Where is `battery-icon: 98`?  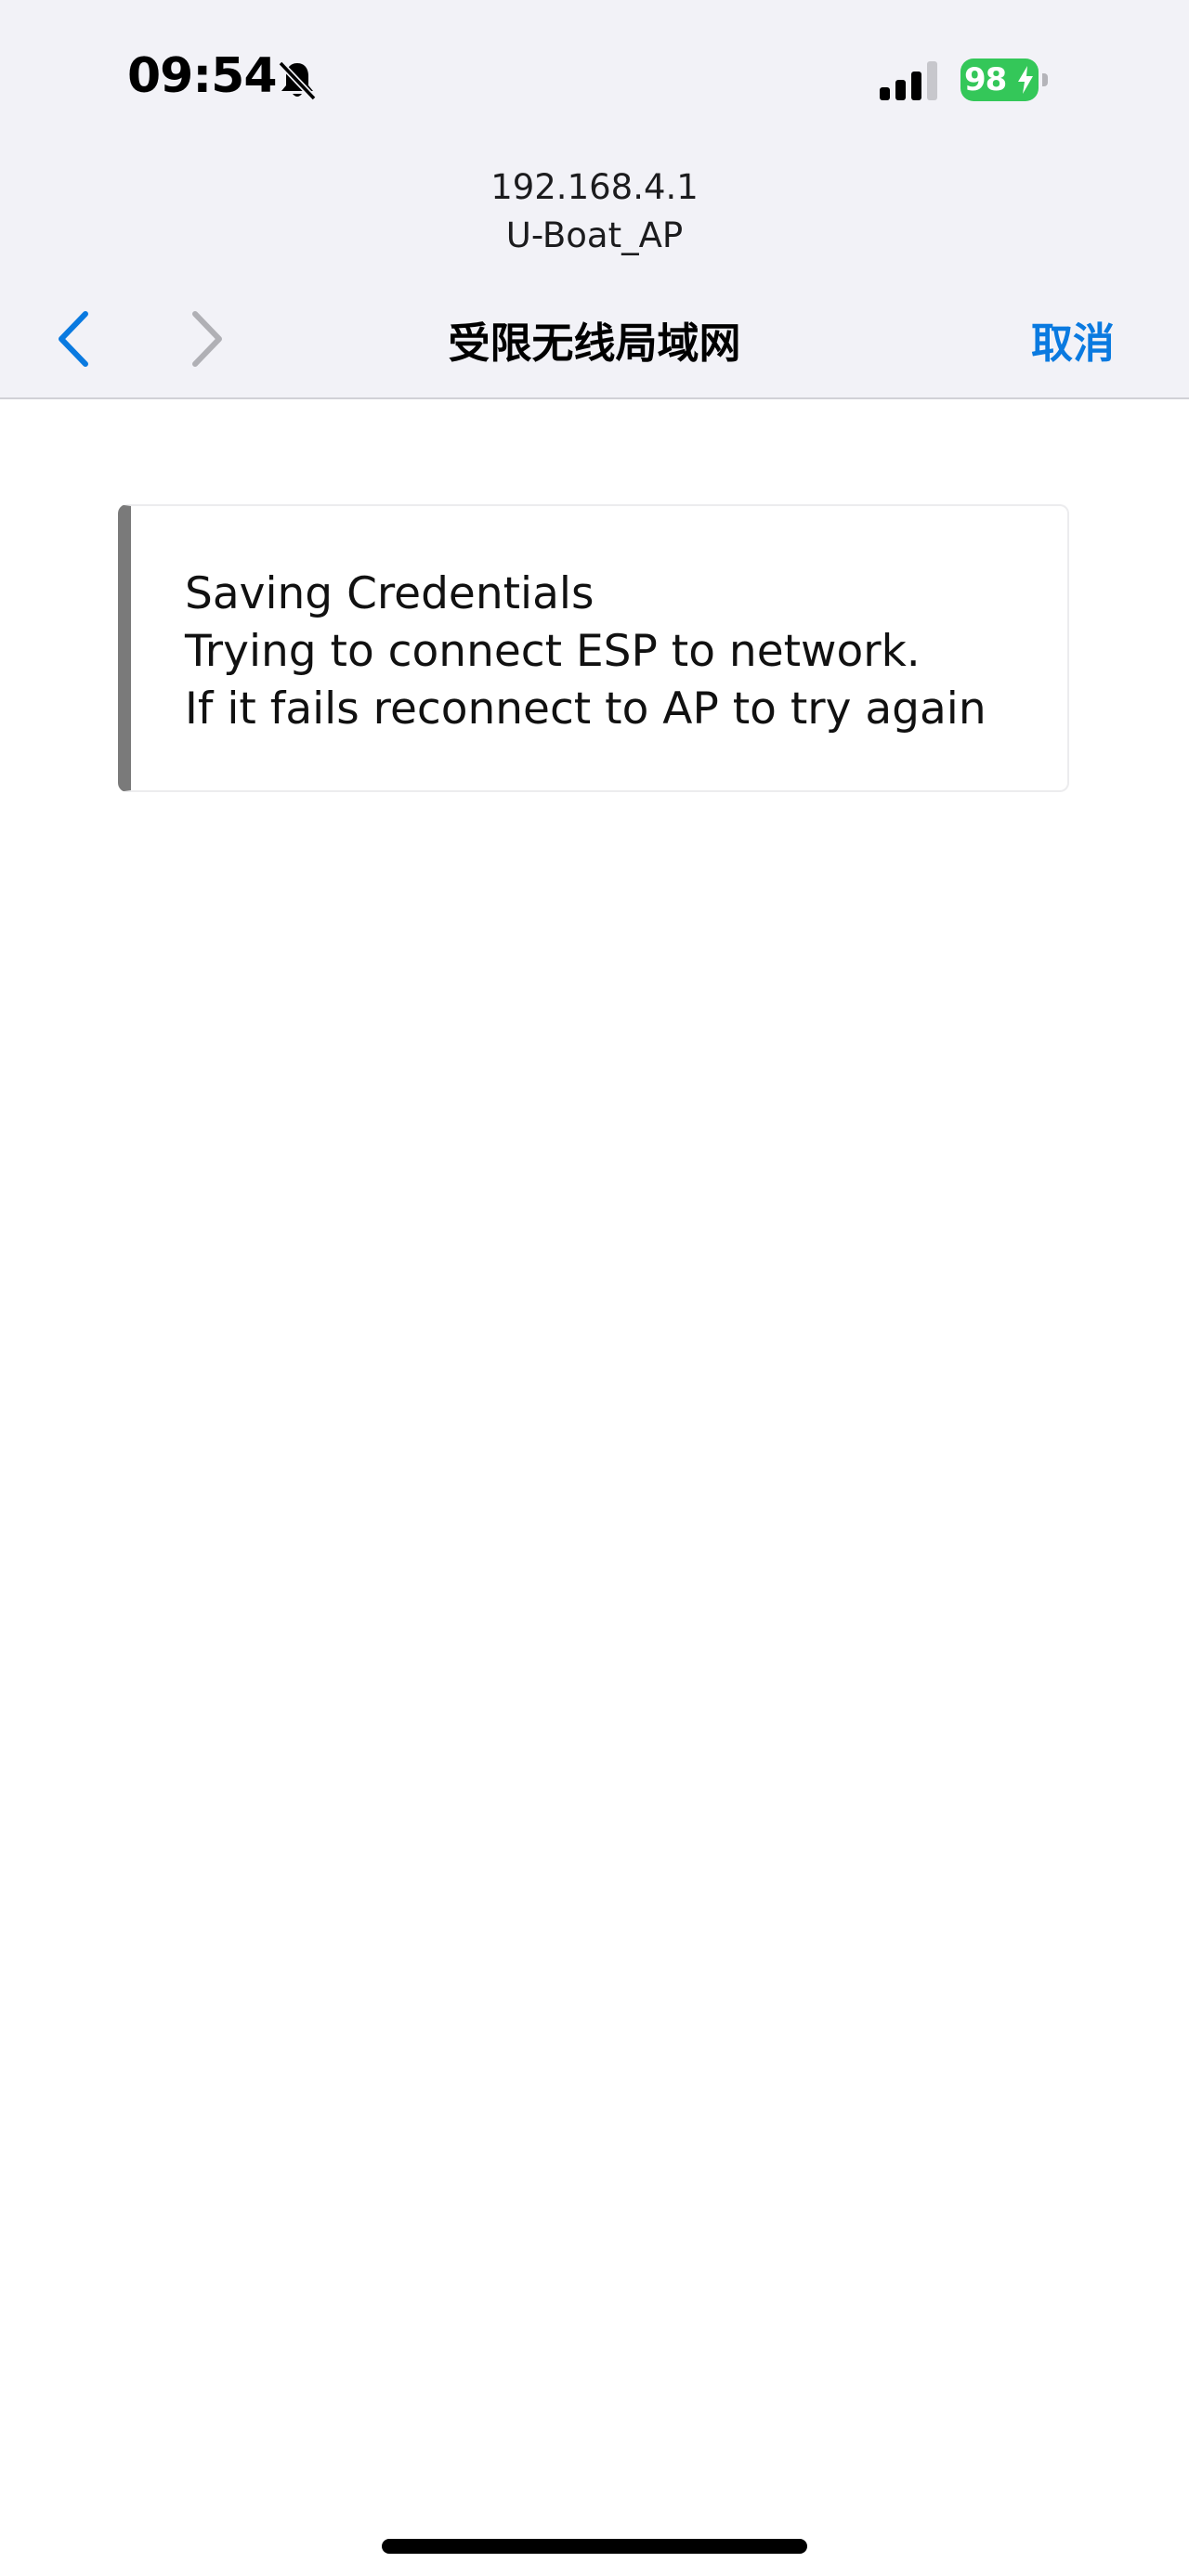
battery-icon: 98 is located at coordinates (1004, 80).